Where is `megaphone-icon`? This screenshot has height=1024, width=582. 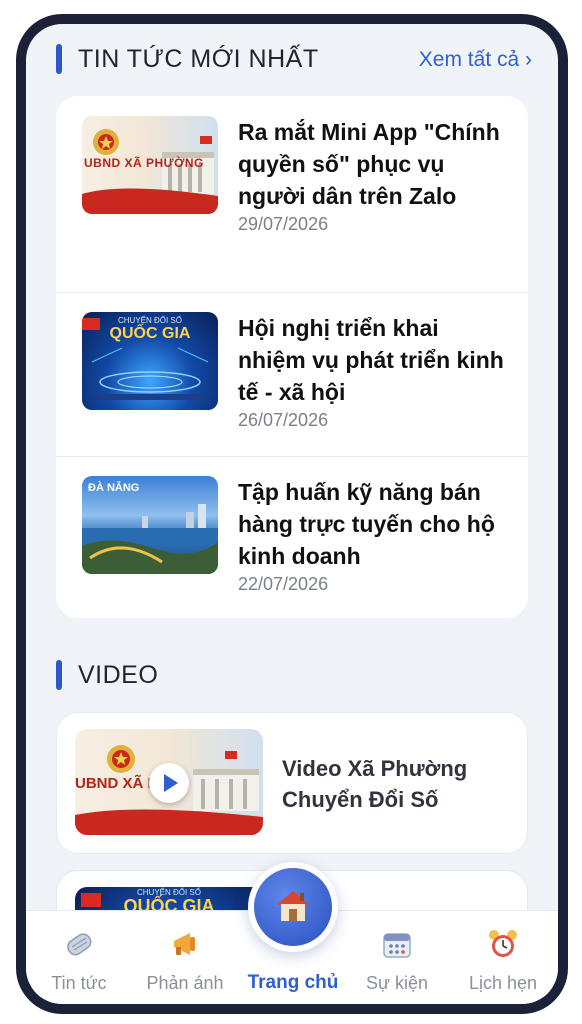 megaphone-icon is located at coordinates (184, 944).